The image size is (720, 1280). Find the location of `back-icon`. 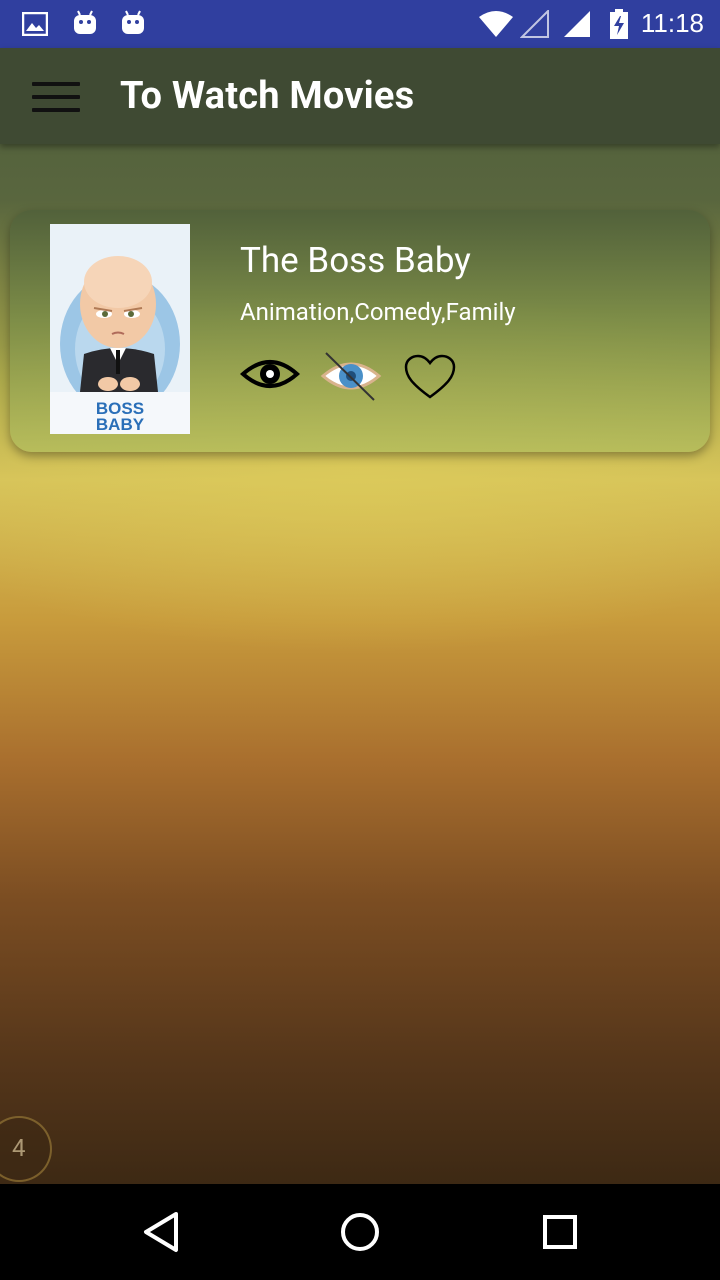

back-icon is located at coordinates (160, 1232).